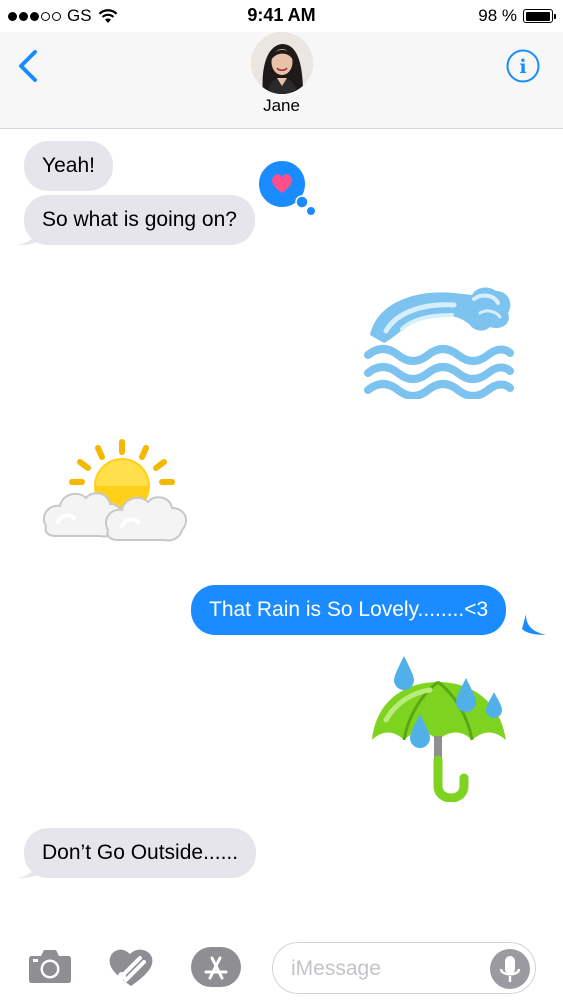  I want to click on svg-text: i, so click(522, 67).